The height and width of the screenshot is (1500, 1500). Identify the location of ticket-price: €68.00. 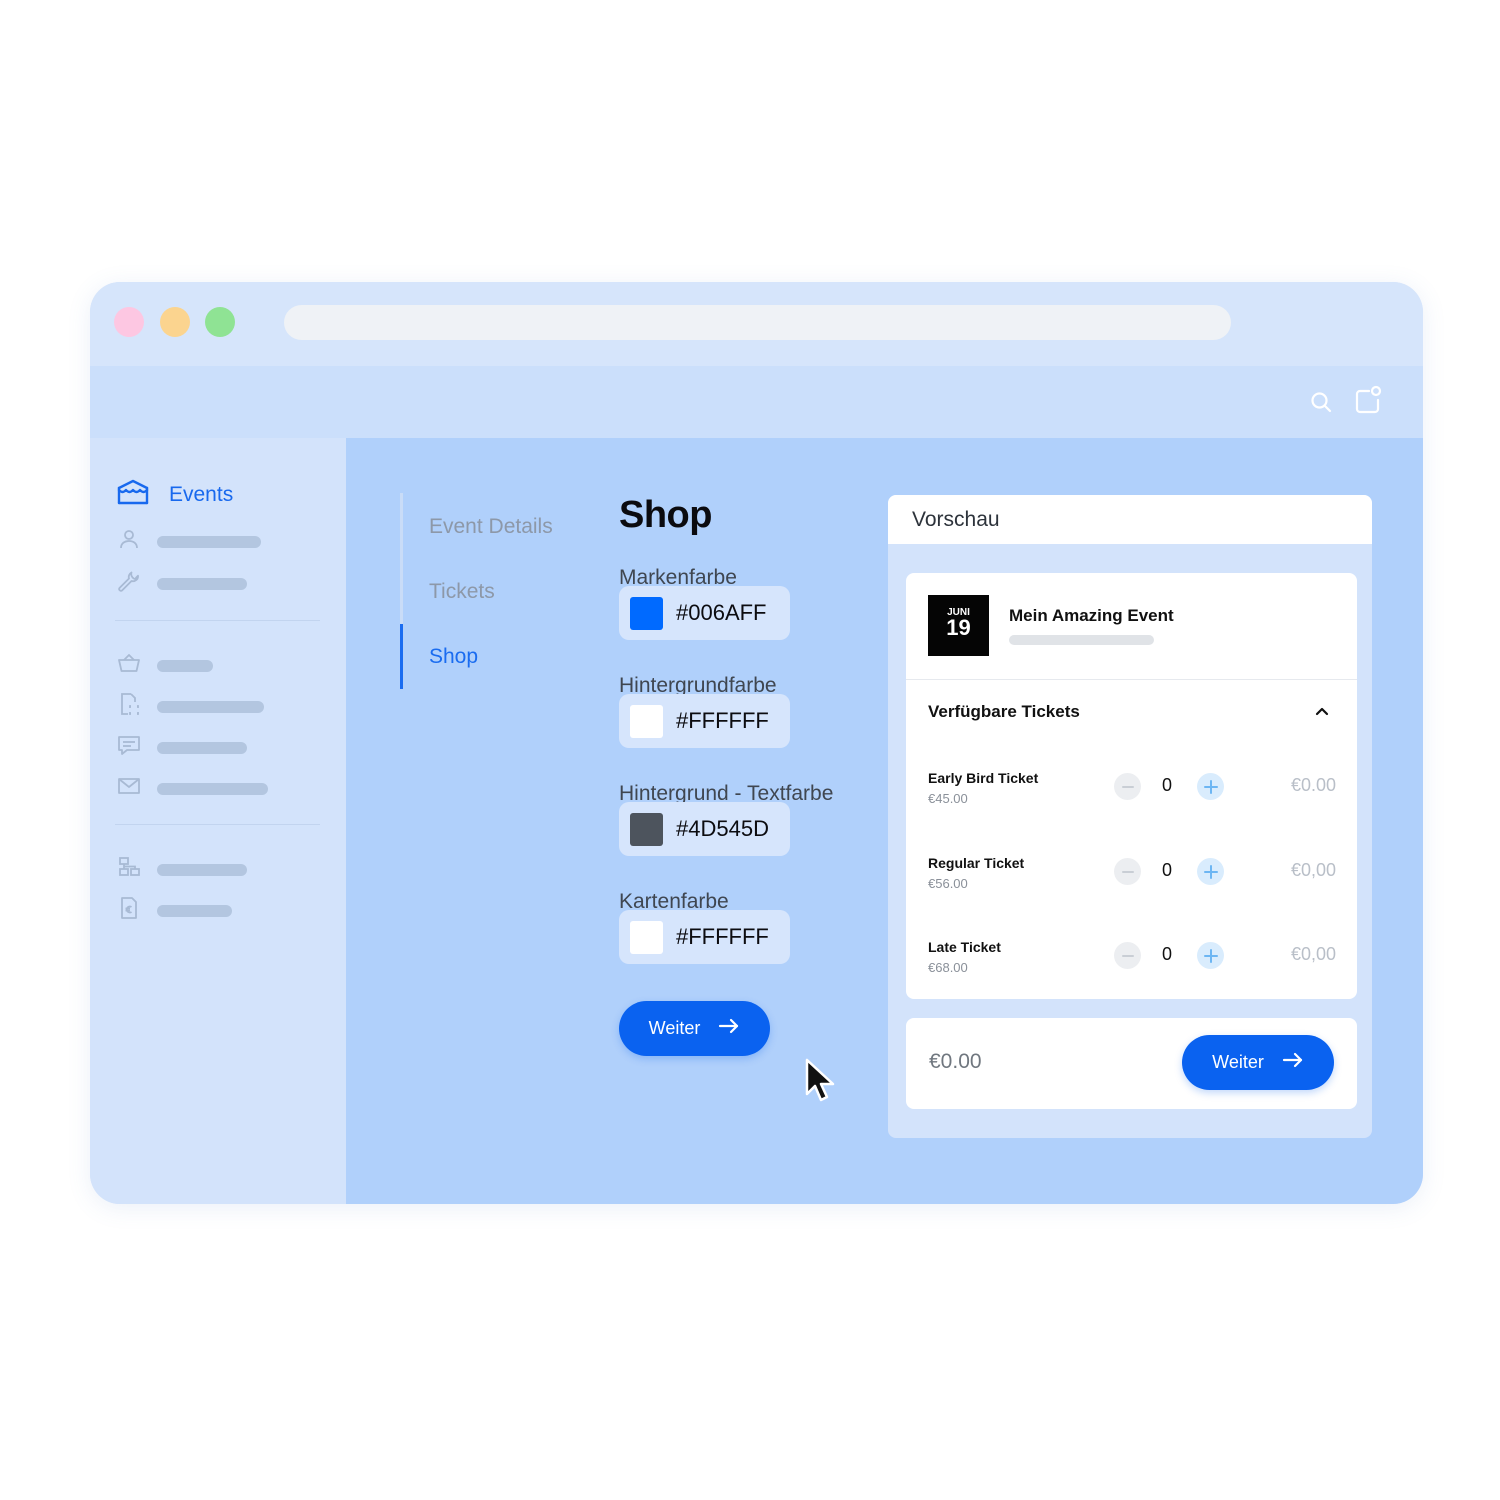
(948, 967).